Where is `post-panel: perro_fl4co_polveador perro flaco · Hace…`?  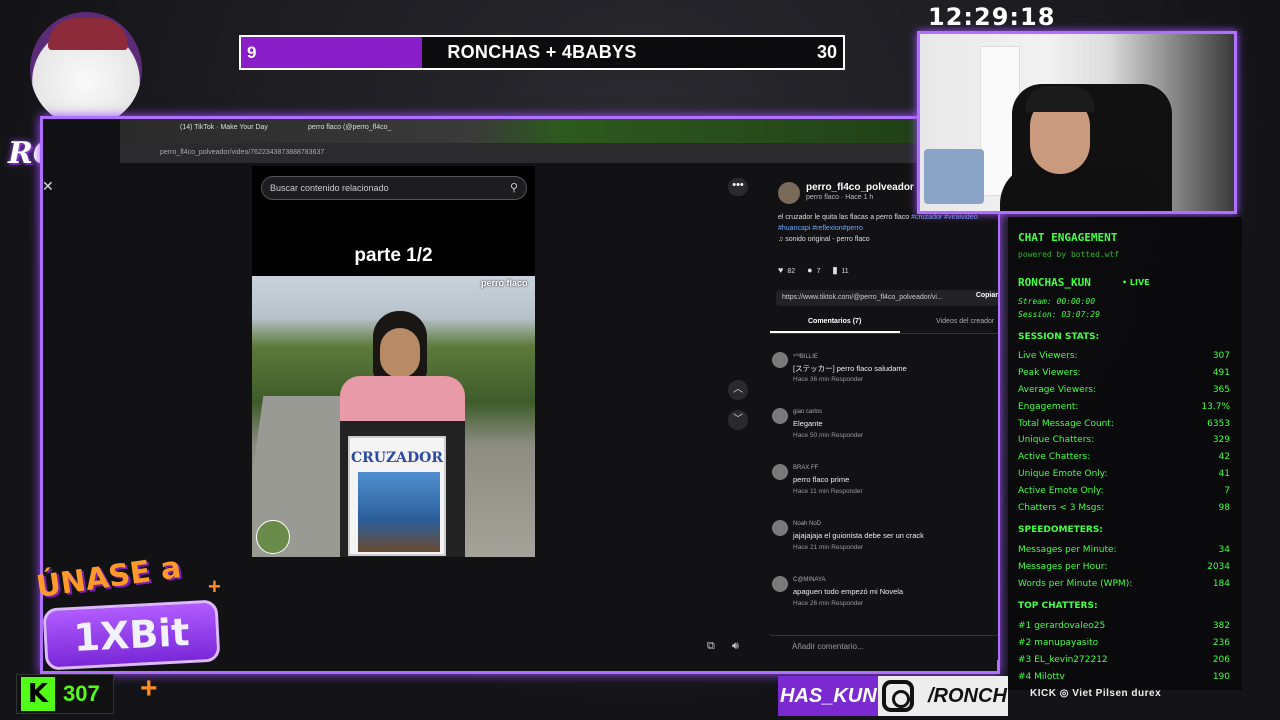 post-panel: perro_fl4co_polveador perro flaco · Hace… is located at coordinates (884, 415).